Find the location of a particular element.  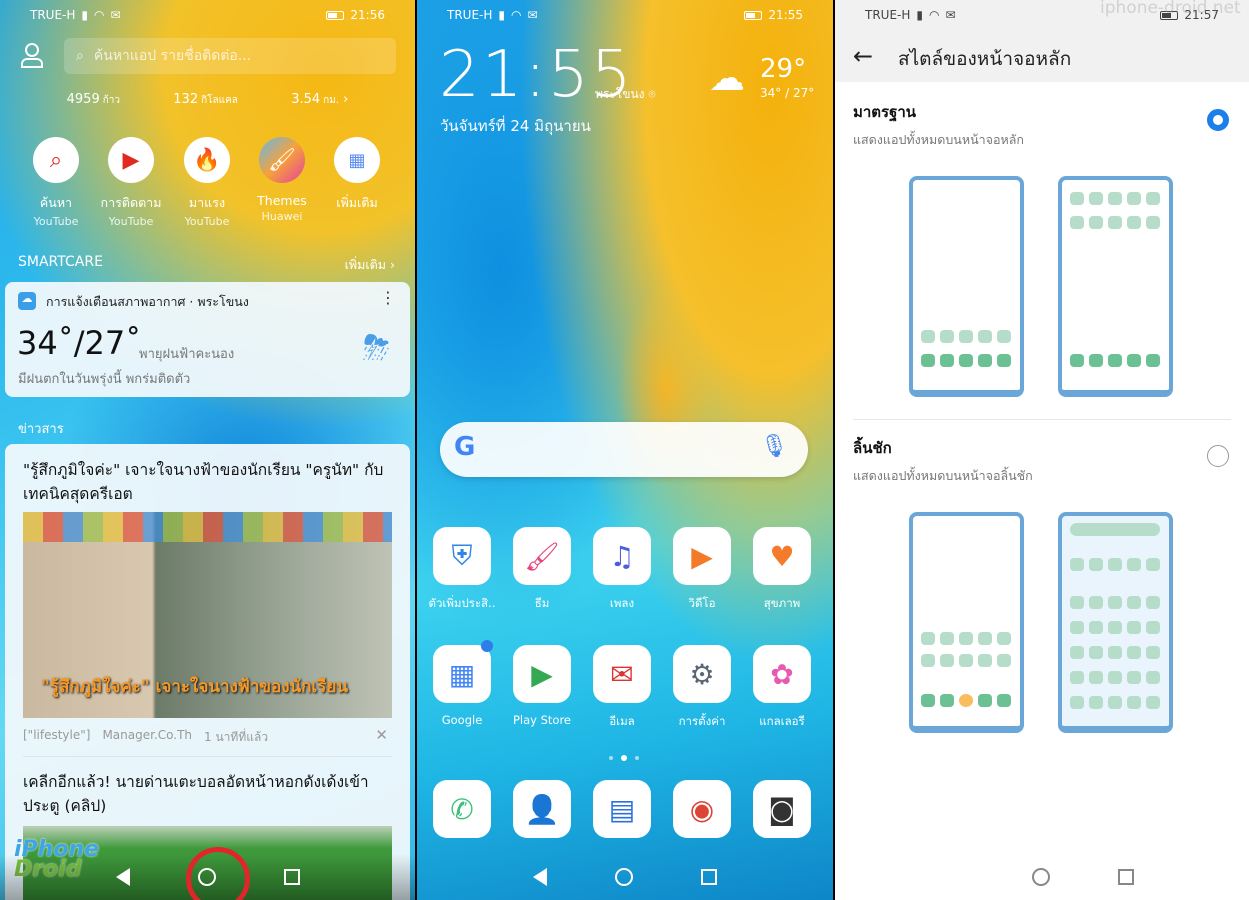

profile-icon is located at coordinates (32, 58).